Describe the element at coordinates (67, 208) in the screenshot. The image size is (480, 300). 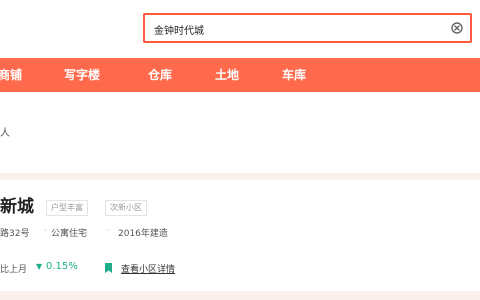
I see `tag-layout: 户型丰富` at that location.